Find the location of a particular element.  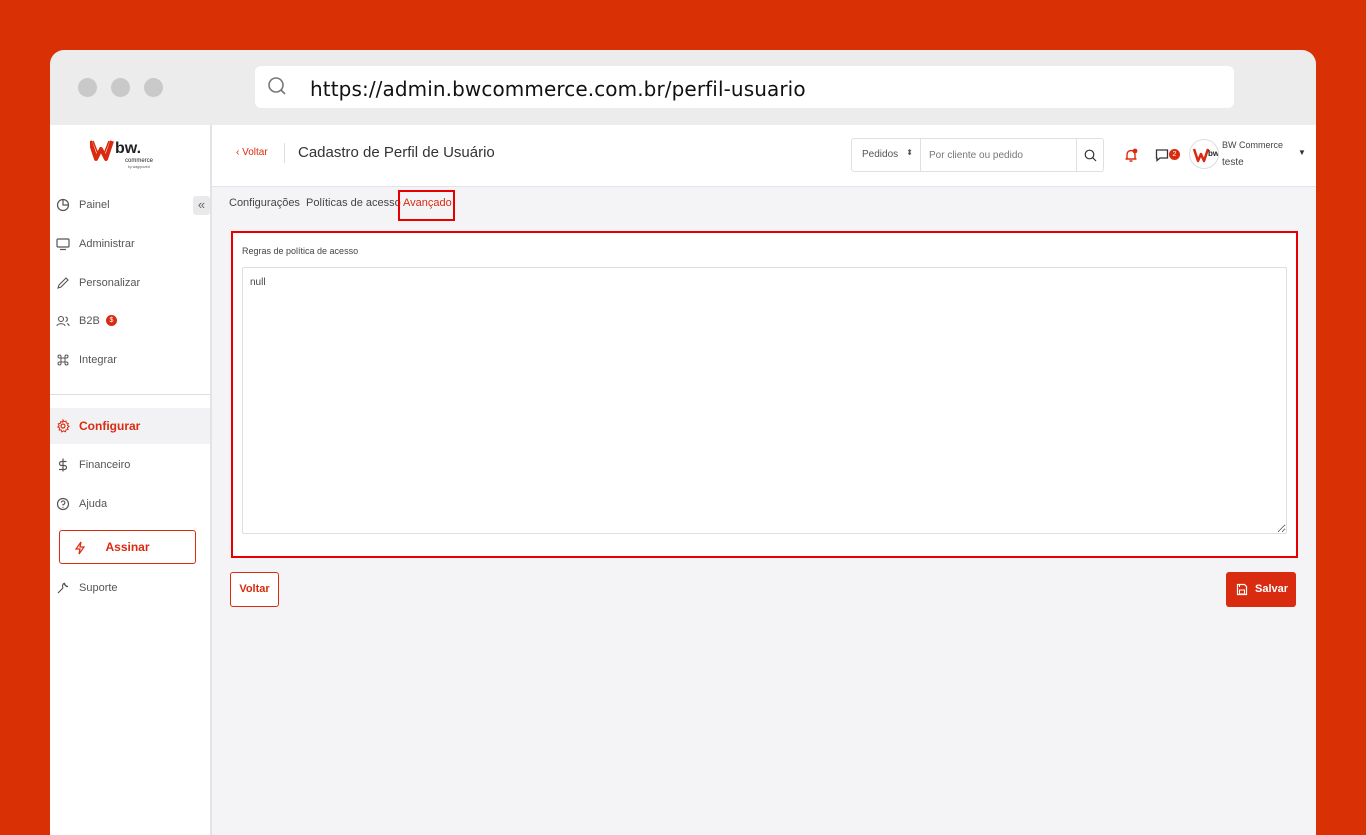

tab-avancado: Avançado is located at coordinates (427, 203).